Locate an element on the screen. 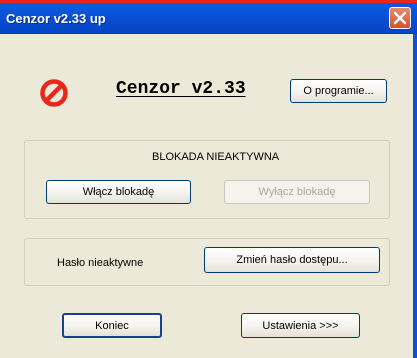 The image size is (417, 358). close-button is located at coordinates (400, 18).